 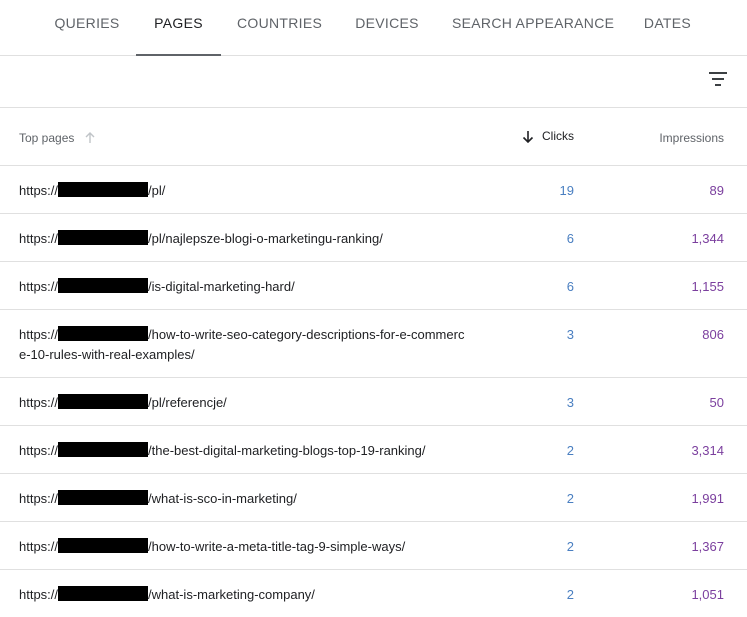 I want to click on page-url: https:// /pl/, so click(x=244, y=191).